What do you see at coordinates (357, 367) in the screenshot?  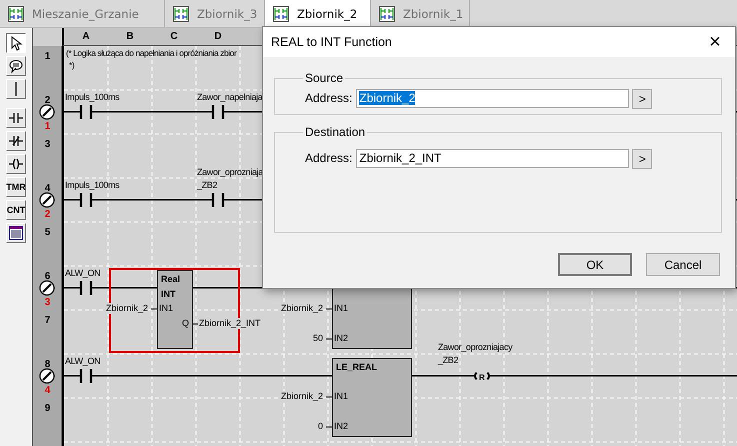 I see `block-title: LE_REAL` at bounding box center [357, 367].